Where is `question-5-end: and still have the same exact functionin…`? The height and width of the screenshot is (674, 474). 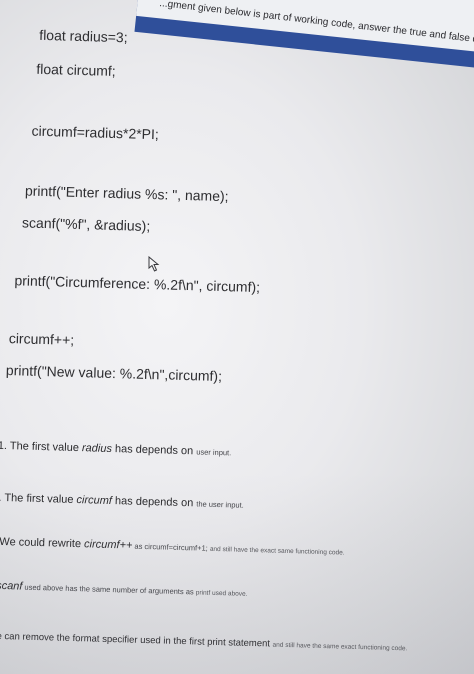
question-5-end: and still have the same exact functionin… is located at coordinates (340, 647).